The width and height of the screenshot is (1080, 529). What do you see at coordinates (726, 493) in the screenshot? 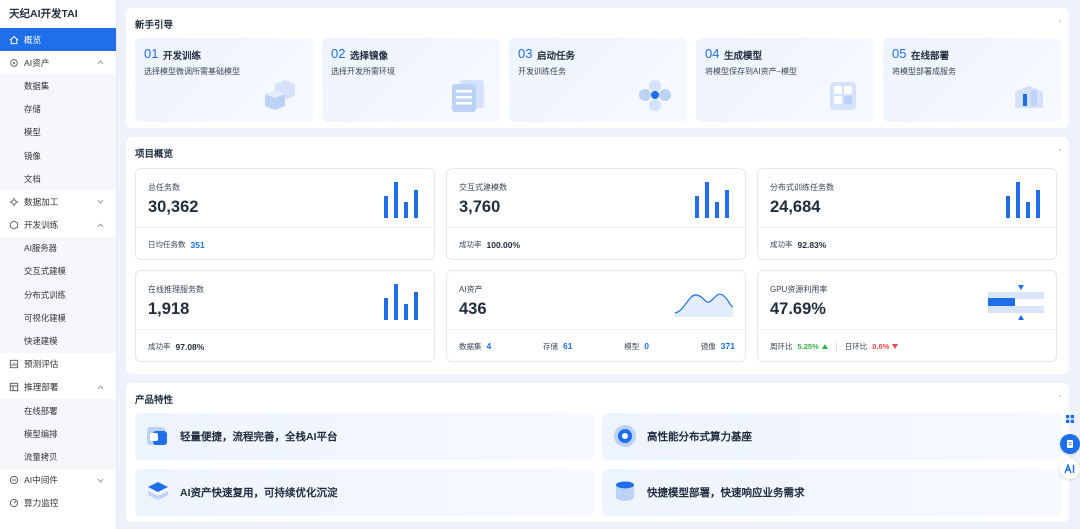
I see `feature-text: 快捷模型部署，快速响应业务需求` at bounding box center [726, 493].